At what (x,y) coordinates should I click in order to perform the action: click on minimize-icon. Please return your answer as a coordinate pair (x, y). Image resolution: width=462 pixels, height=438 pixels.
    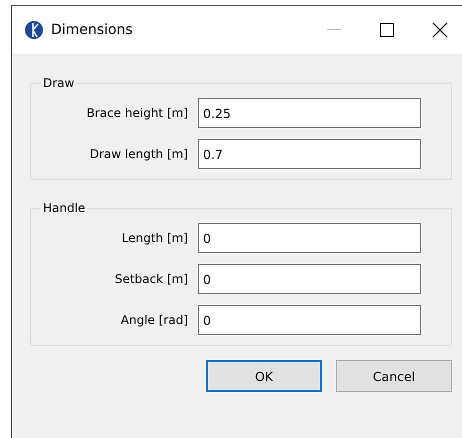
    Looking at the image, I should click on (334, 30).